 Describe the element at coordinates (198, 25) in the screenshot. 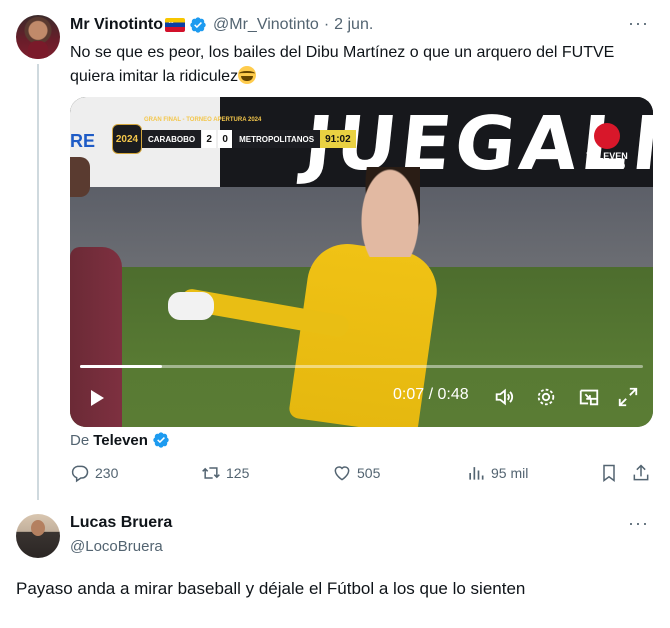

I see `verified-badge-icon` at that location.